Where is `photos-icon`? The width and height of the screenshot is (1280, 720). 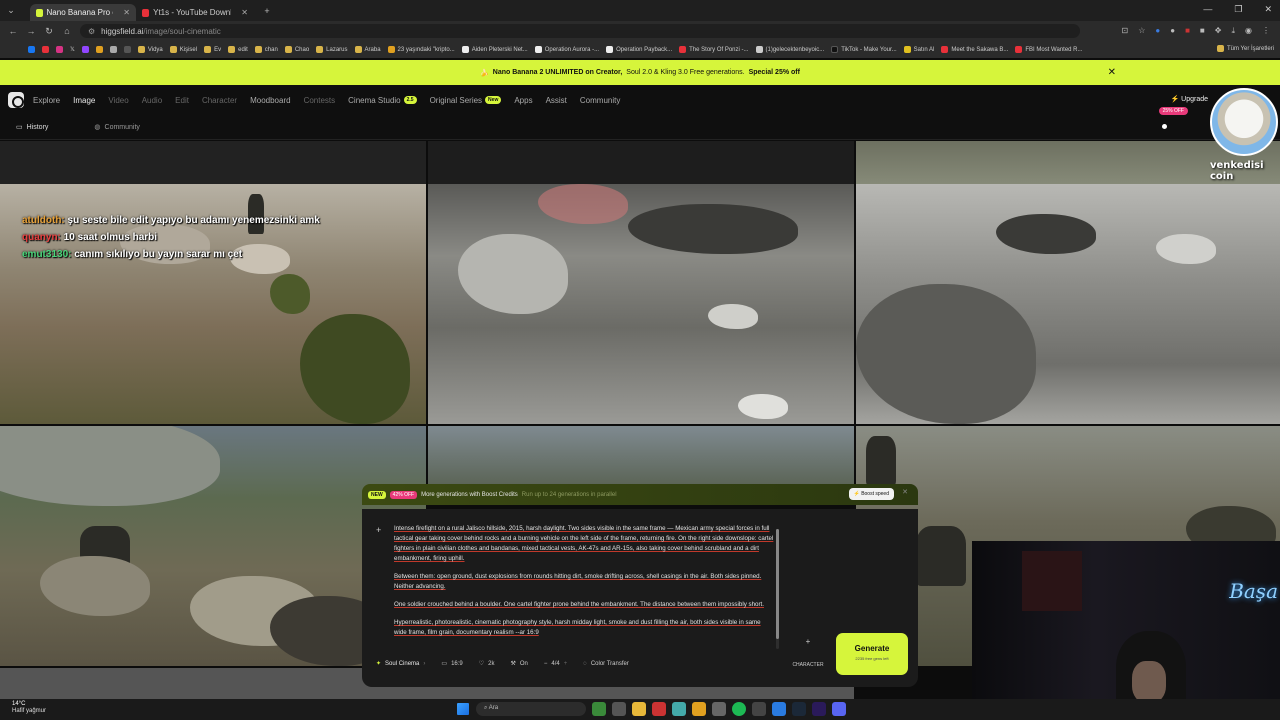 photos-icon is located at coordinates (779, 709).